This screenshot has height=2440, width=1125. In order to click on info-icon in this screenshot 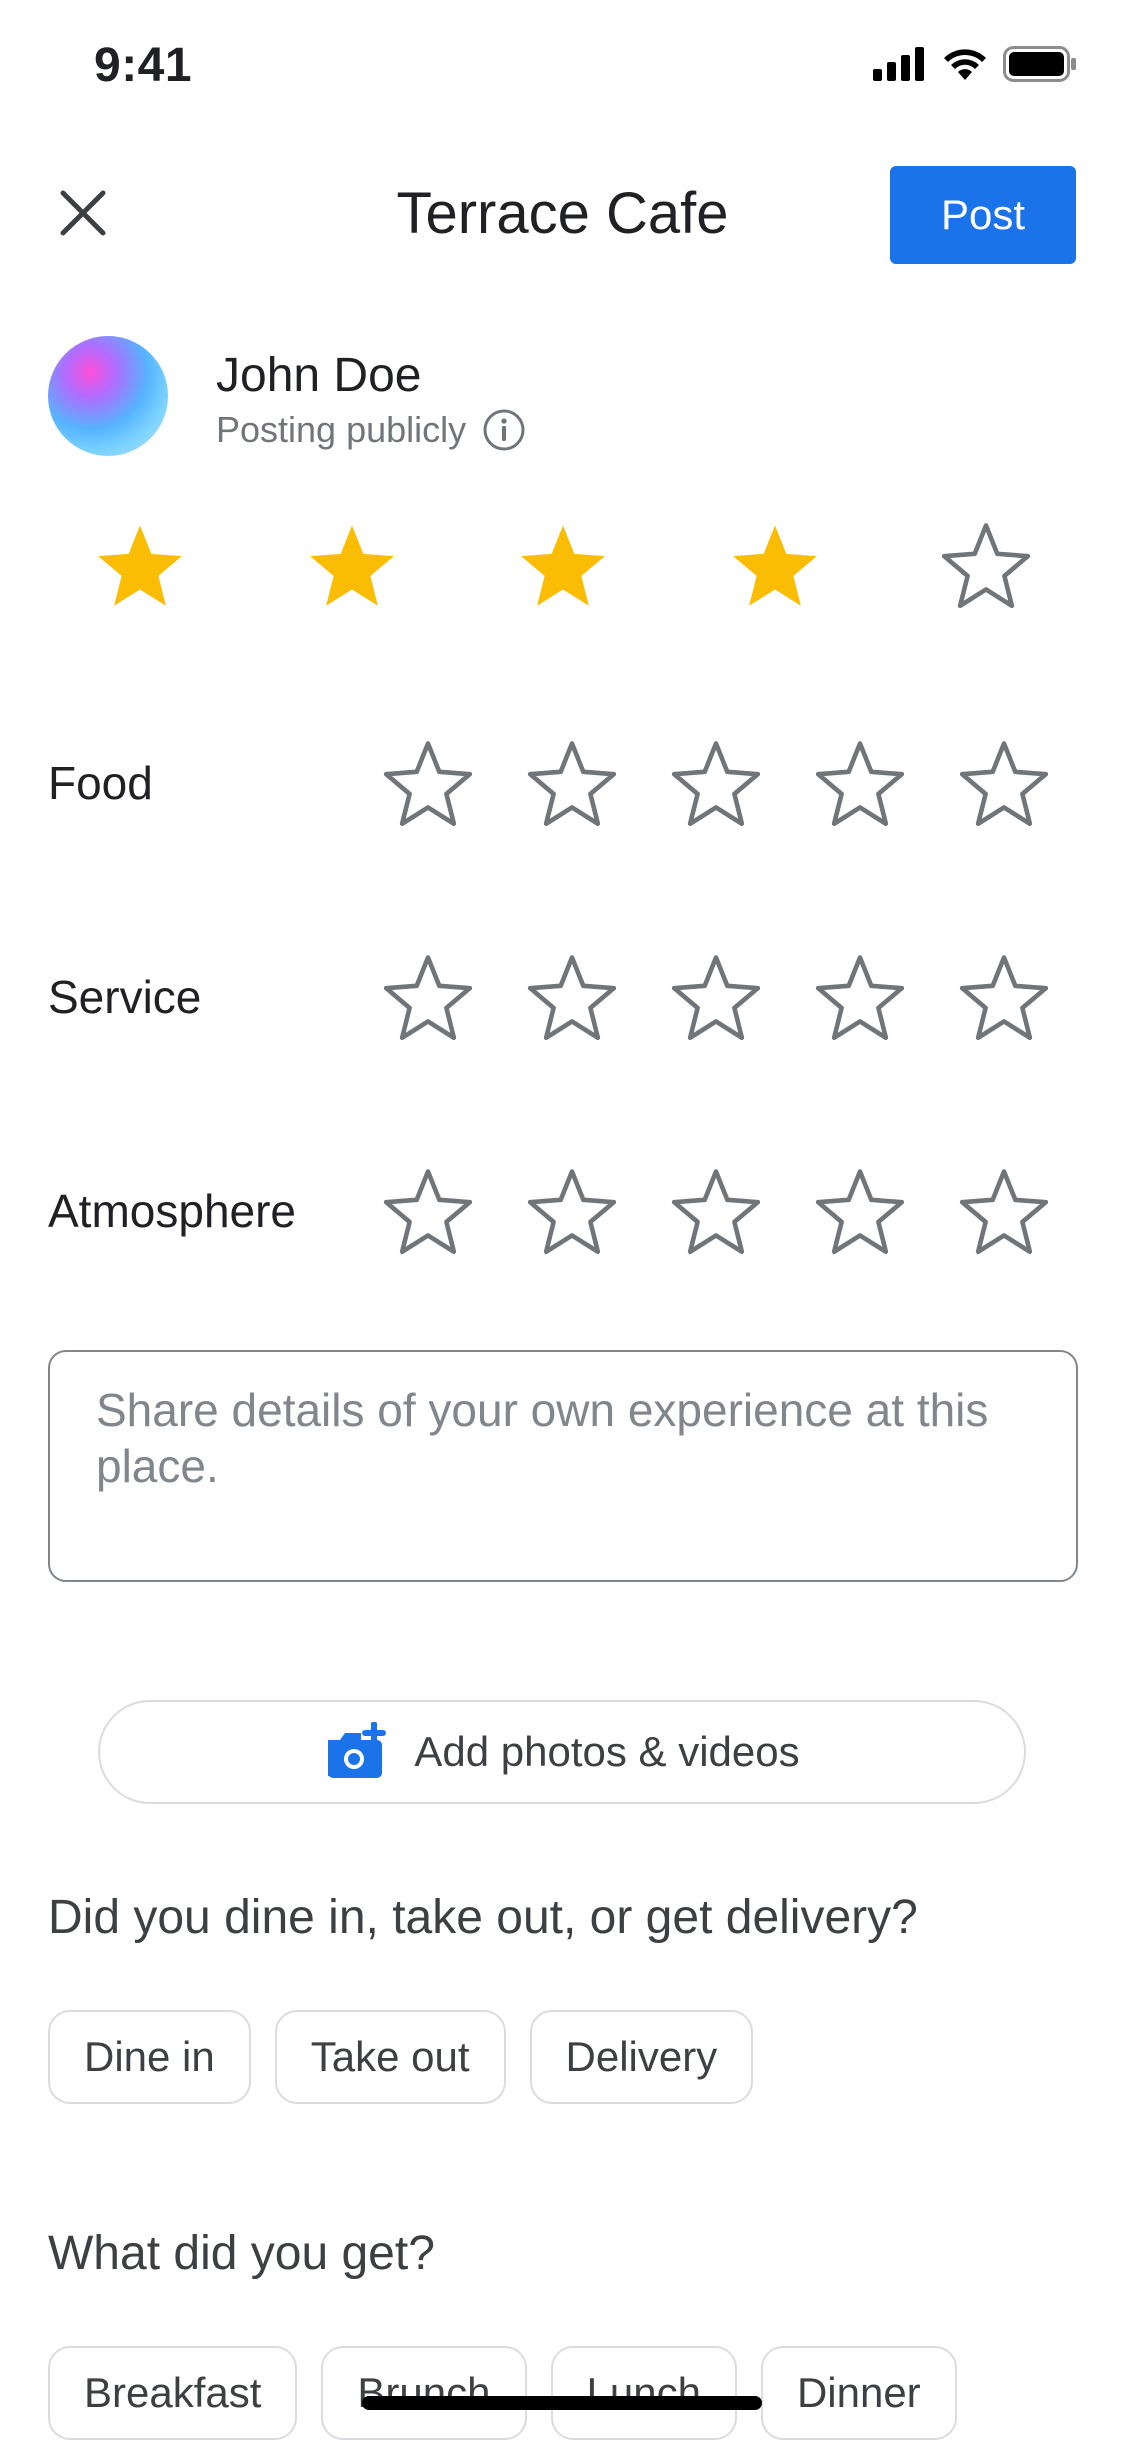, I will do `click(504, 430)`.